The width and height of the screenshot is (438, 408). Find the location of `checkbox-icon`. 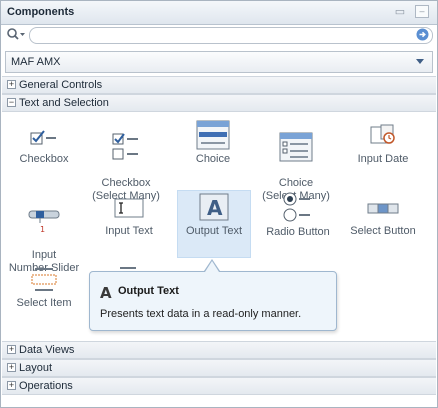

checkbox-icon is located at coordinates (43, 137).